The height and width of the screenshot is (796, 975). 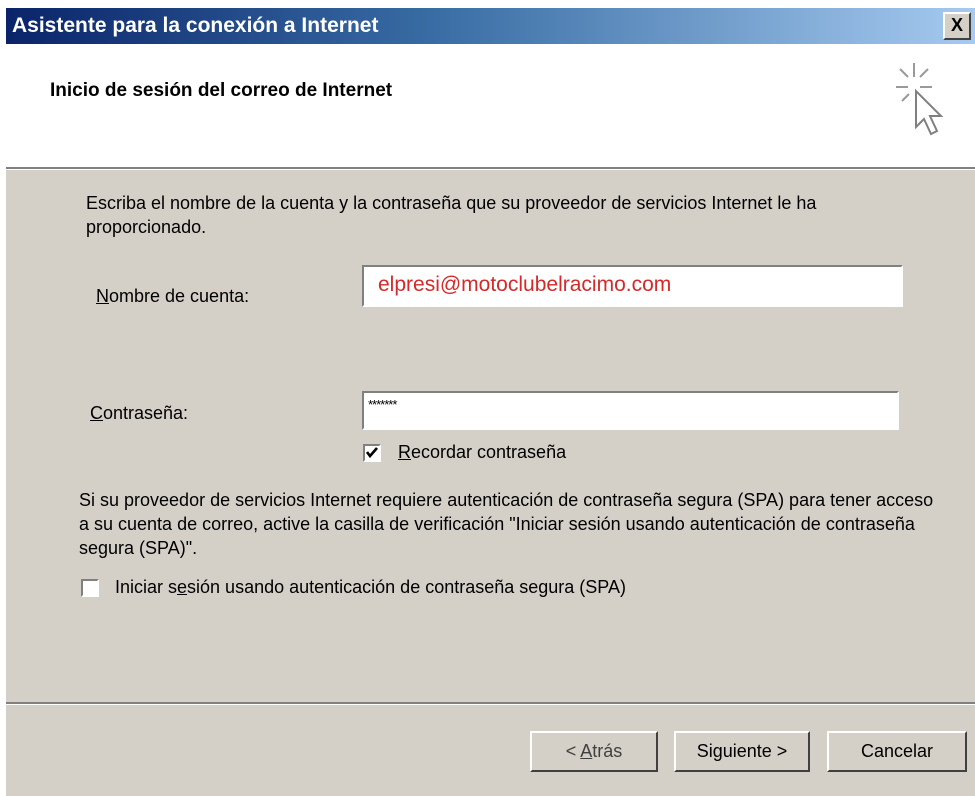 I want to click on spa-checkbox, so click(x=90, y=588).